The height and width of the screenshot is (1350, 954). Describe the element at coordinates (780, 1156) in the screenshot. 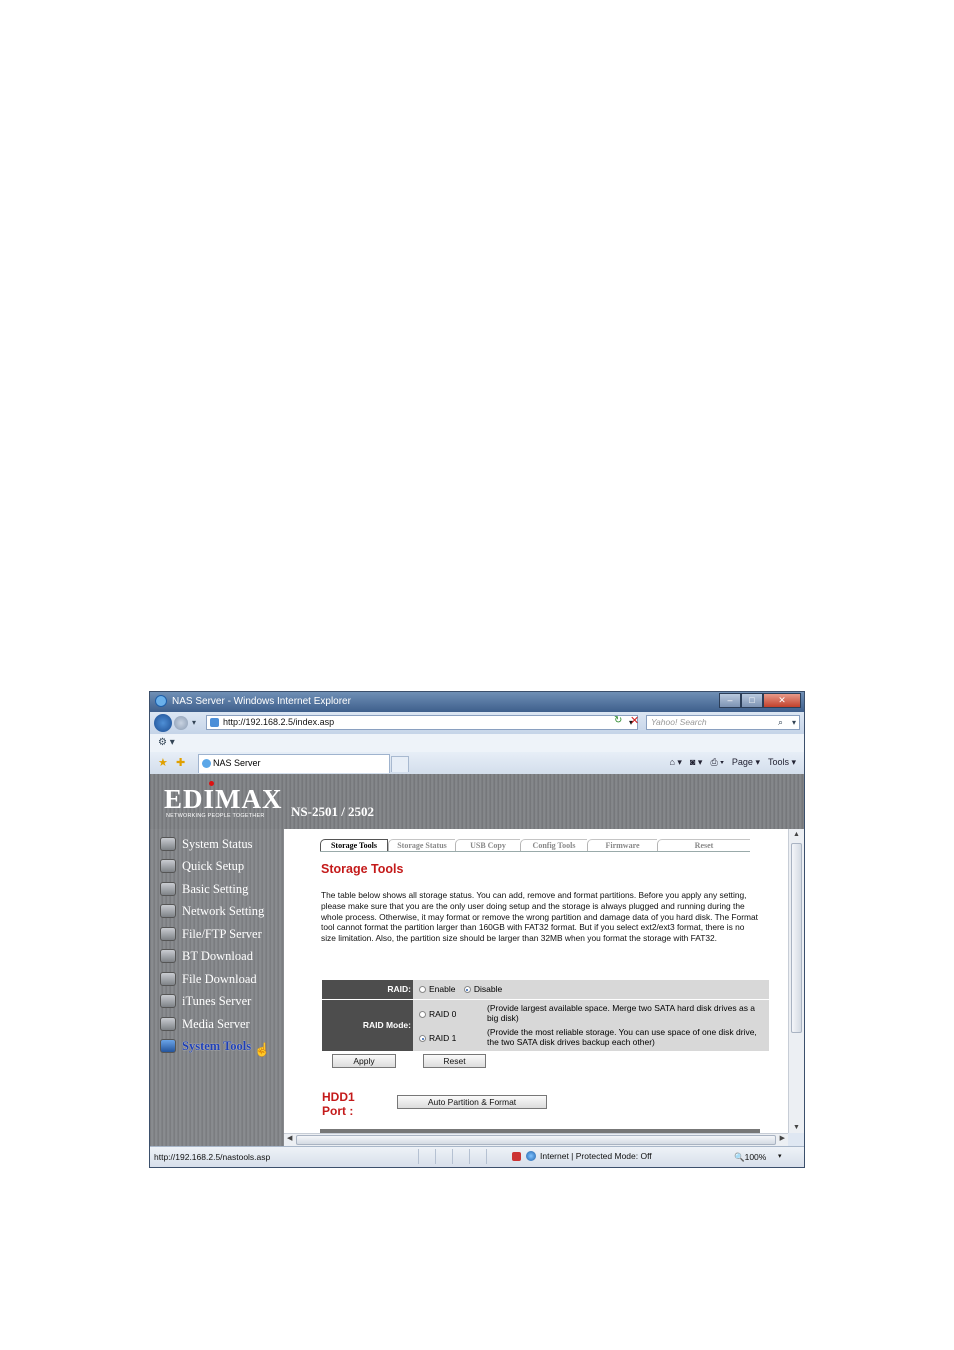

I see `zoom-dropdown-icon: ▾` at that location.